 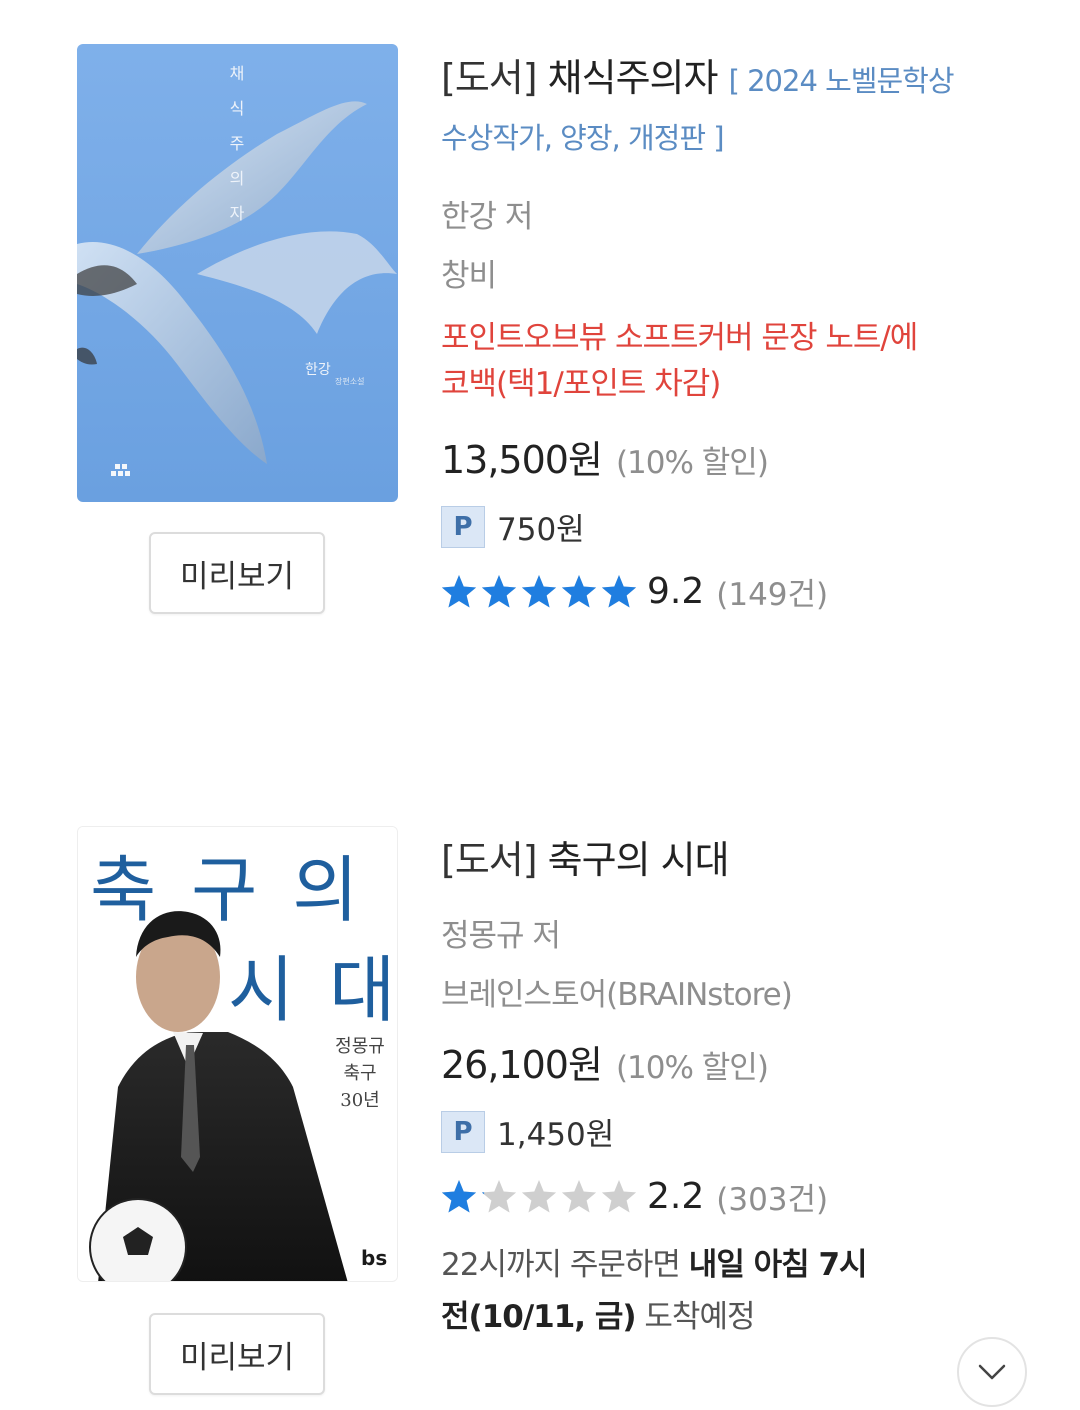 I want to click on delivery-info: 22시까지 주문하면 내일 아침 7시 전(10/11, 금) 도착예정, so click(x=731, y=1291).